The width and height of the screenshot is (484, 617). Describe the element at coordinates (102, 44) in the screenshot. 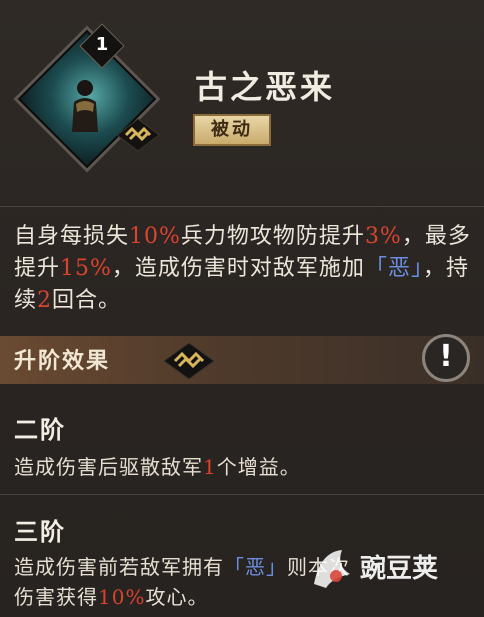

I see `skill-level: 1` at that location.